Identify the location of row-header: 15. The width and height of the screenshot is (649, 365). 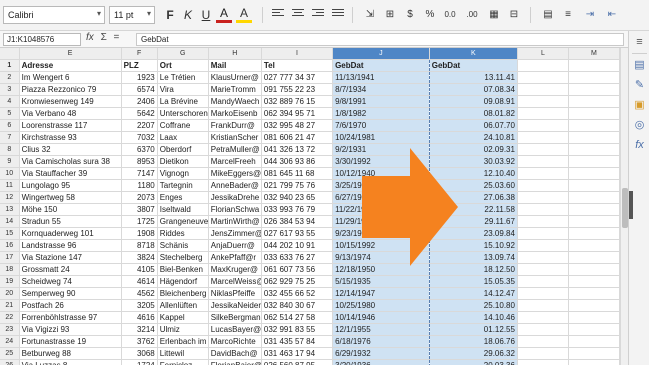
(10, 233).